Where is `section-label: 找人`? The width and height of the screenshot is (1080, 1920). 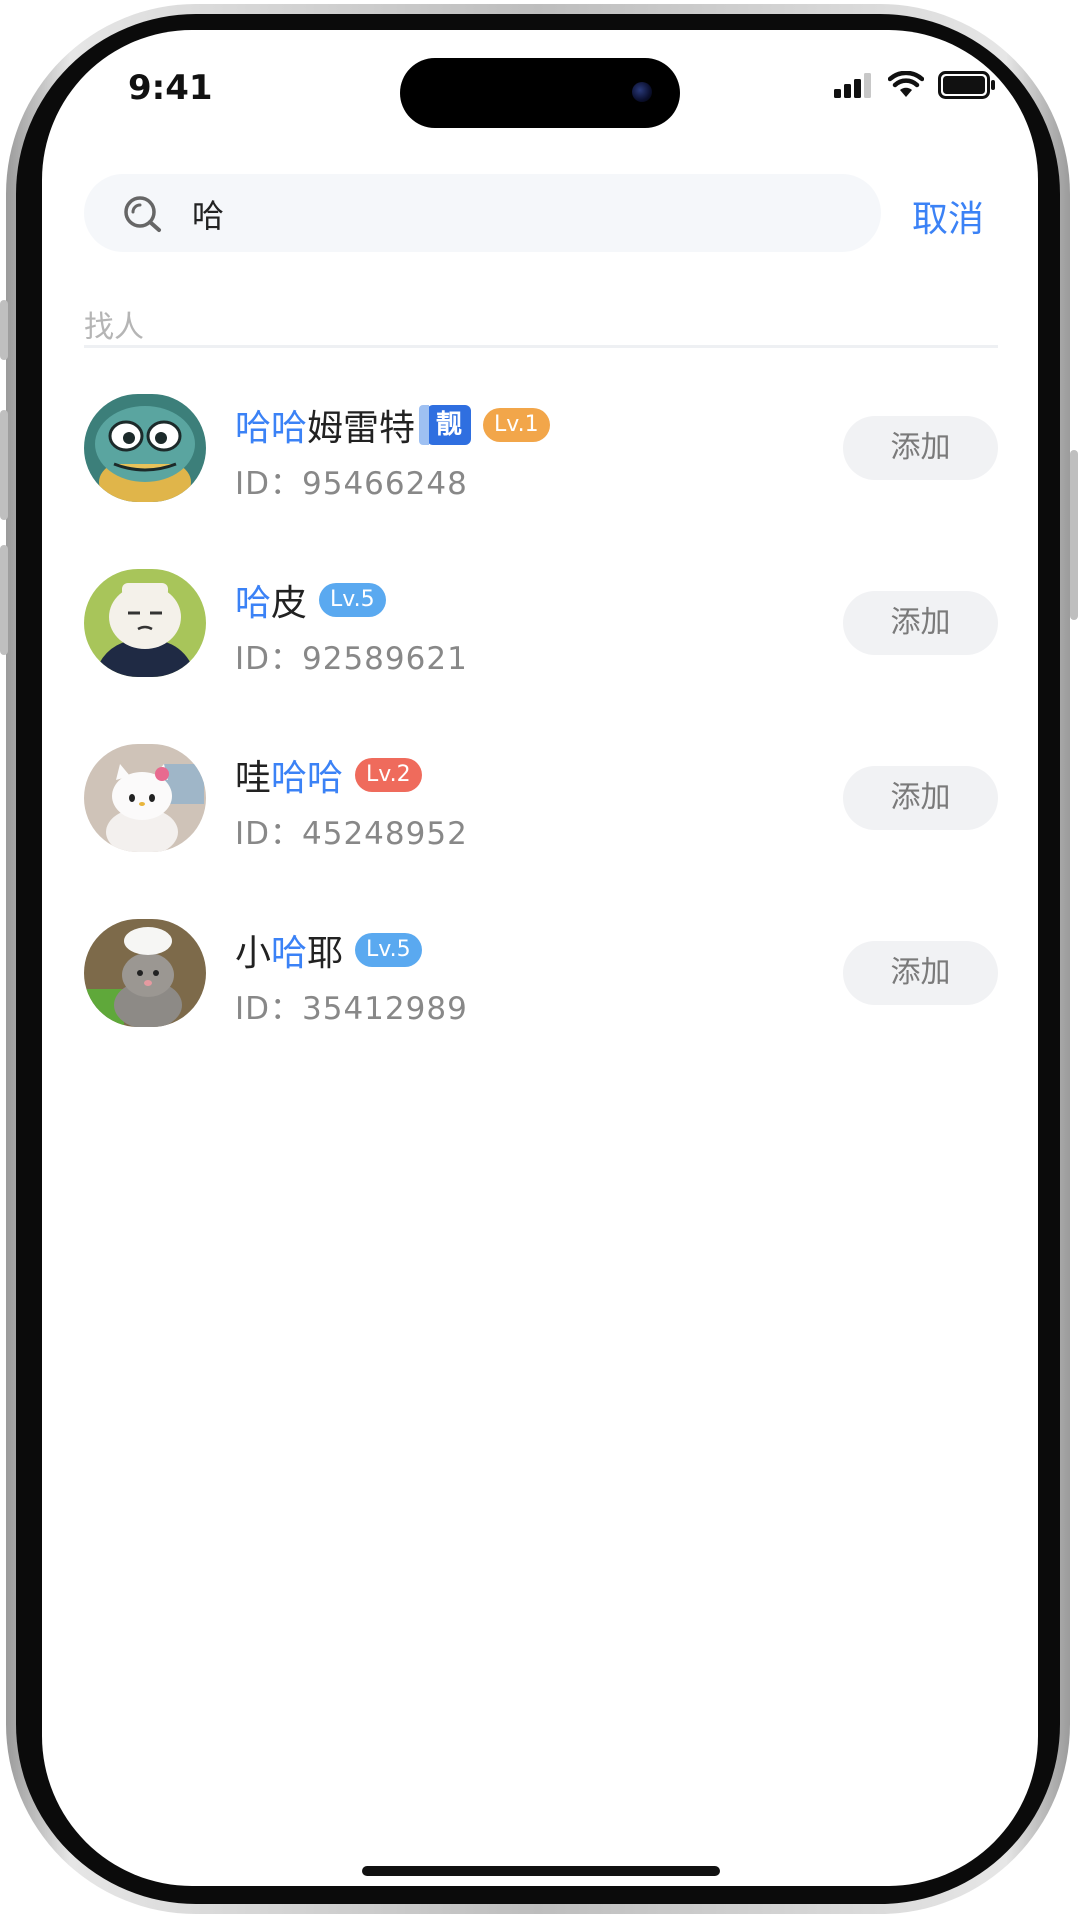
section-label: 找人 is located at coordinates (114, 327).